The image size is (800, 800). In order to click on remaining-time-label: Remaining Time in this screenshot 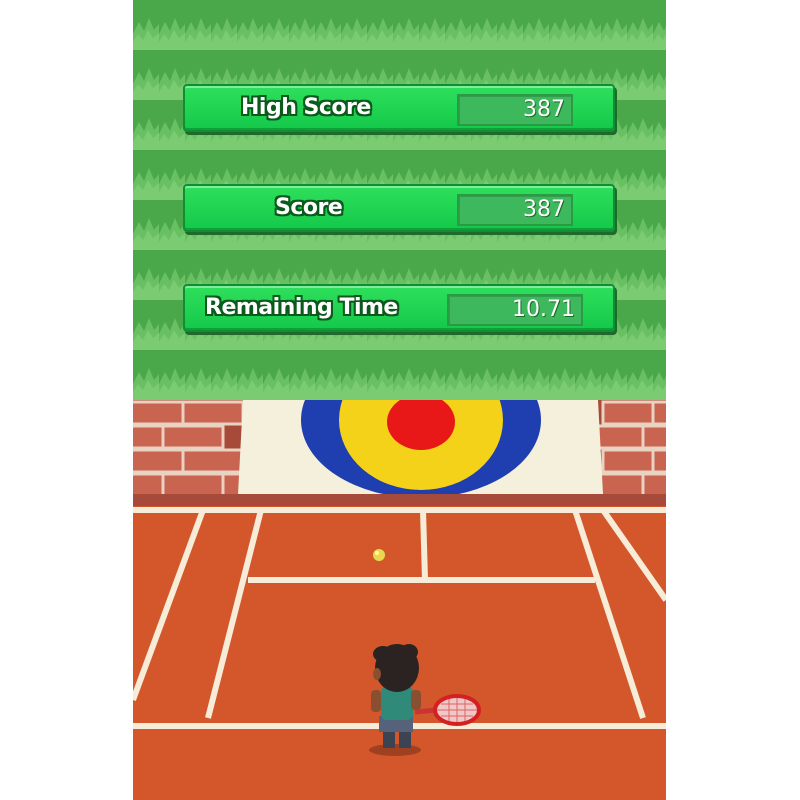, I will do `click(301, 307)`.